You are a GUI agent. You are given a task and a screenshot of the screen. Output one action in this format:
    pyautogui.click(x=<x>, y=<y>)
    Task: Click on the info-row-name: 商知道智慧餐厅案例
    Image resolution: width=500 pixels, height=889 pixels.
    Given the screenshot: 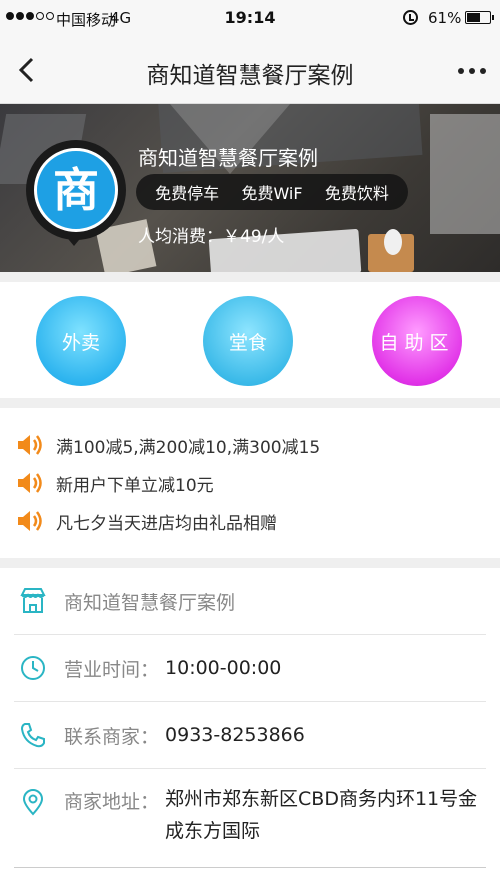 What is the action you would take?
    pyautogui.click(x=250, y=601)
    